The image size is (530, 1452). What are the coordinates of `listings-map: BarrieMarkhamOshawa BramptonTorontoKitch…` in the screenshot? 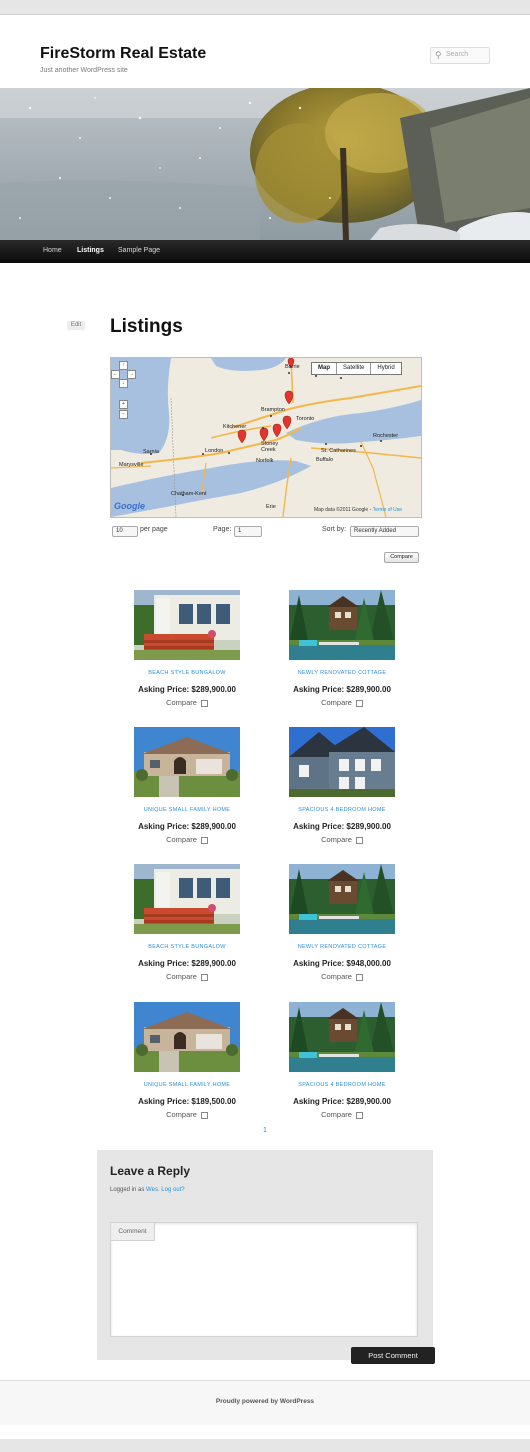 It's located at (266, 437).